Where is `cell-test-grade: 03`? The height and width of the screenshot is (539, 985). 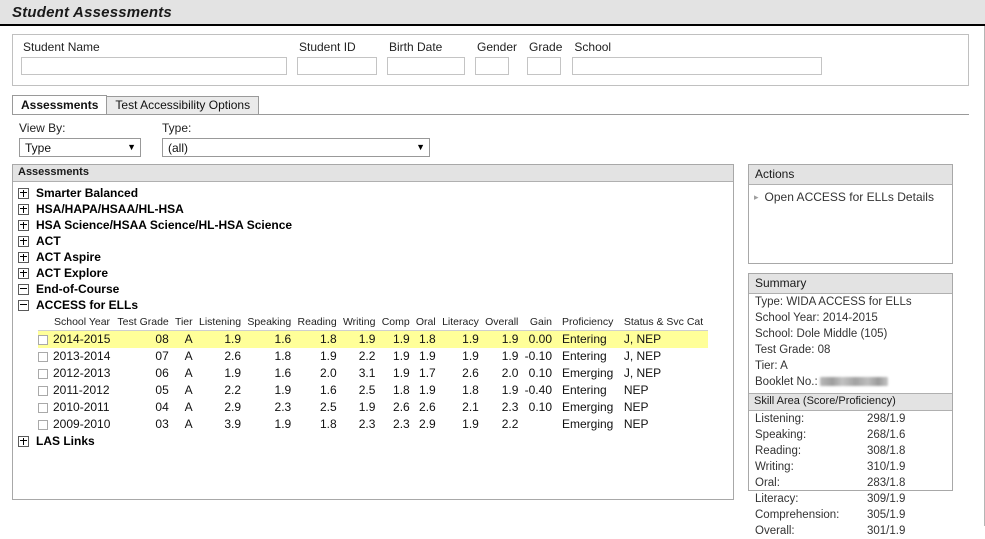
cell-test-grade: 03 is located at coordinates (162, 424).